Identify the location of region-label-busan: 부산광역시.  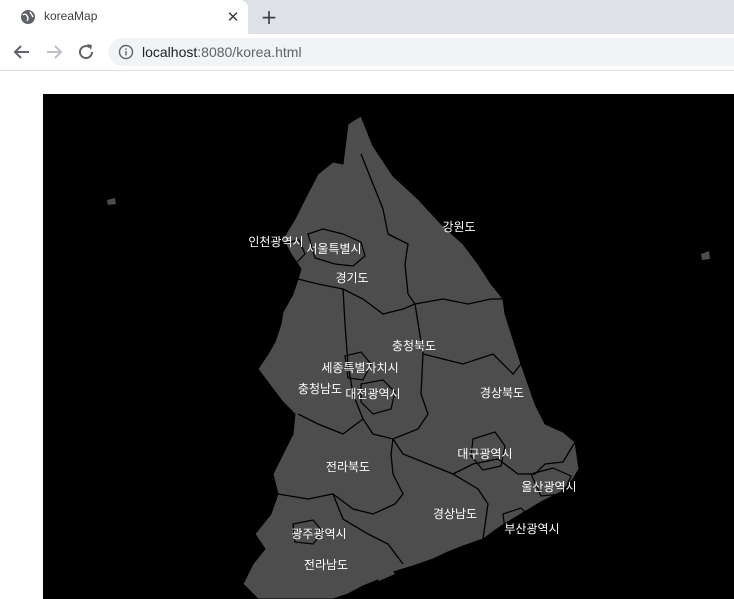
(531, 529).